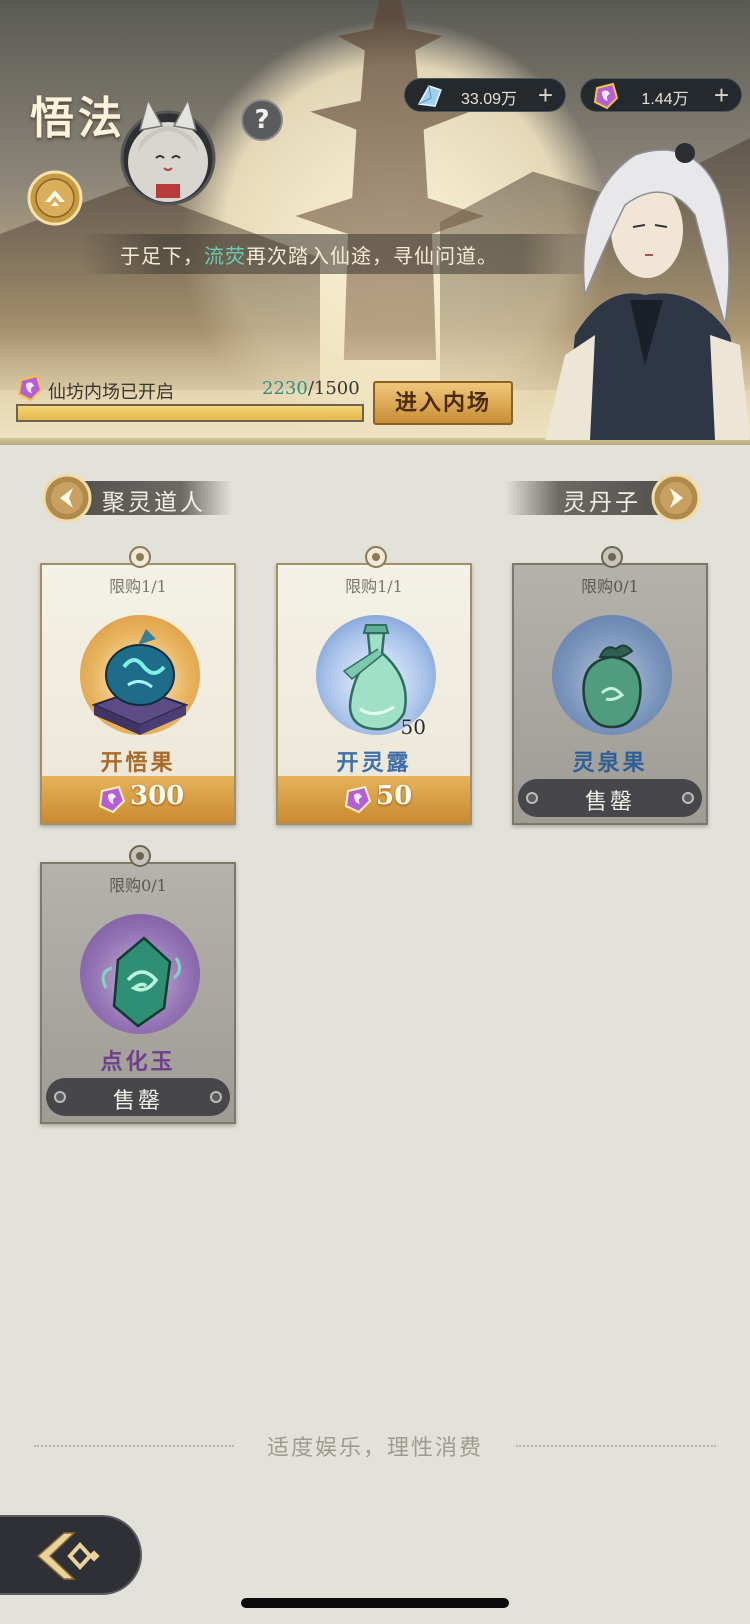 This screenshot has width=750, height=1624. What do you see at coordinates (374, 685) in the screenshot?
I see `shop-item-card: 限购1/1 50 开灵露 50` at bounding box center [374, 685].